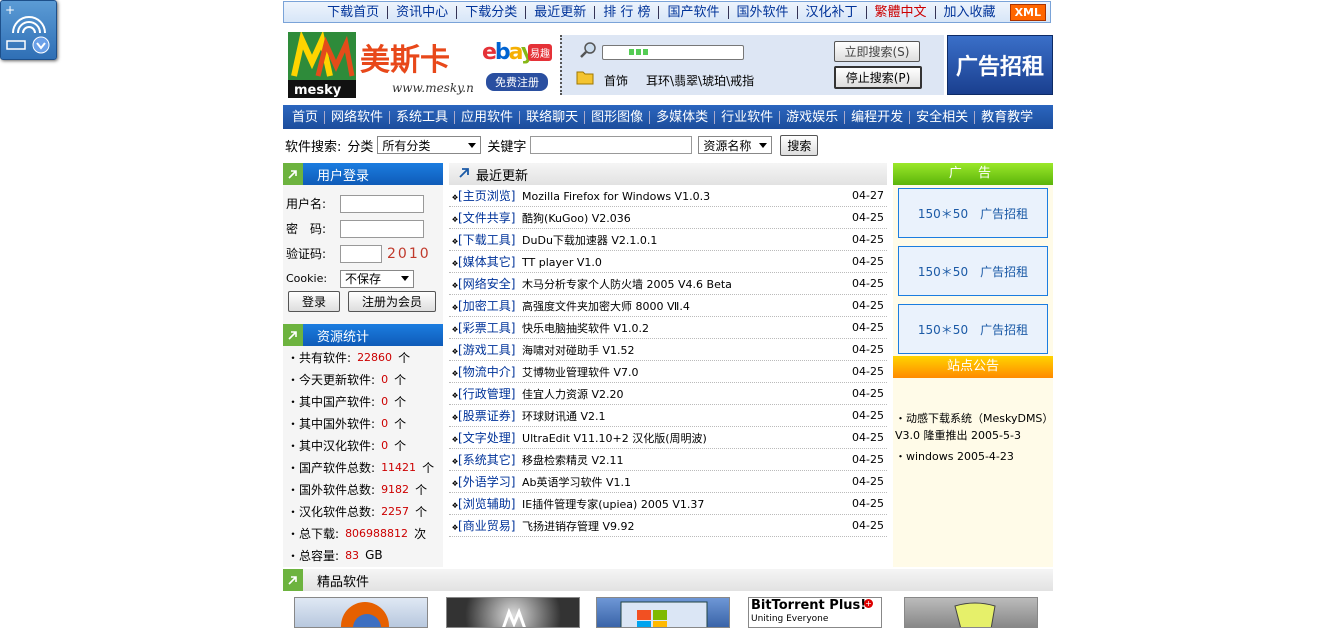  I want to click on item-title: Ab英语学习软件 V1.1, so click(576, 482).